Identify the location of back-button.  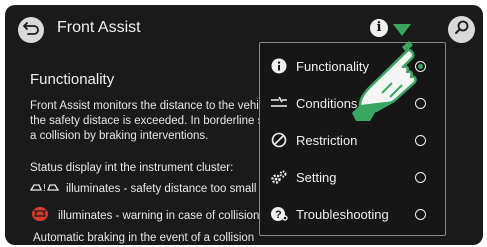
(31, 30).